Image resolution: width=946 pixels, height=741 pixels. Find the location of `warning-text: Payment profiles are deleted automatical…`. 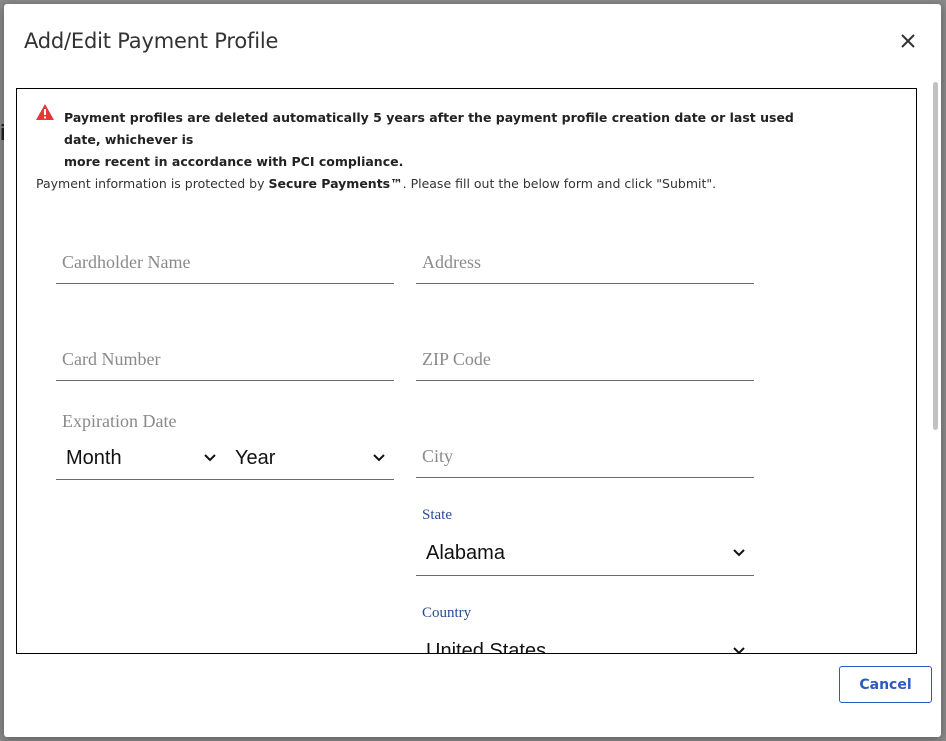

warning-text: Payment profiles are deleted automatical… is located at coordinates (429, 139).